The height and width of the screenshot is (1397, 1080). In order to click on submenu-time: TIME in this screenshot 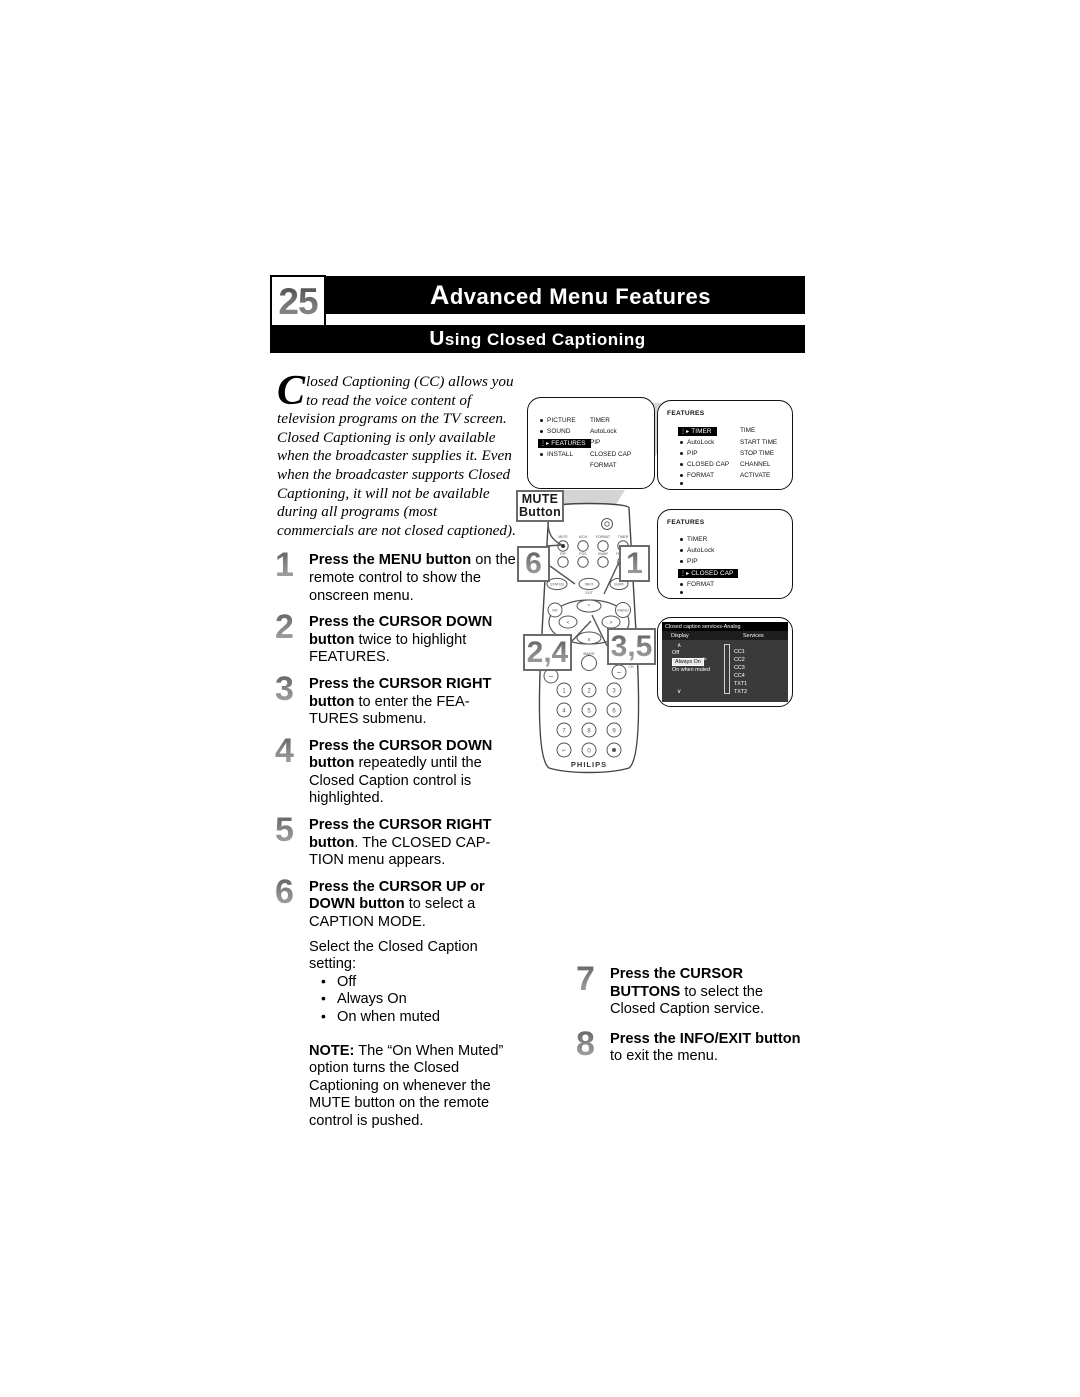, I will do `click(748, 430)`.